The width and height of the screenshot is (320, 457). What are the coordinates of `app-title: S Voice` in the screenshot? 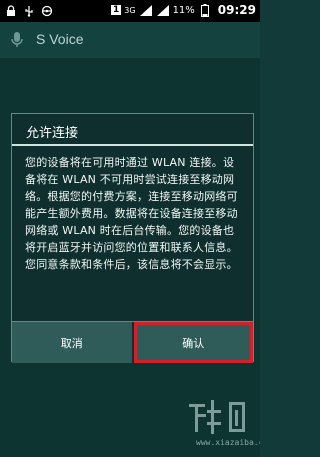 It's located at (60, 39).